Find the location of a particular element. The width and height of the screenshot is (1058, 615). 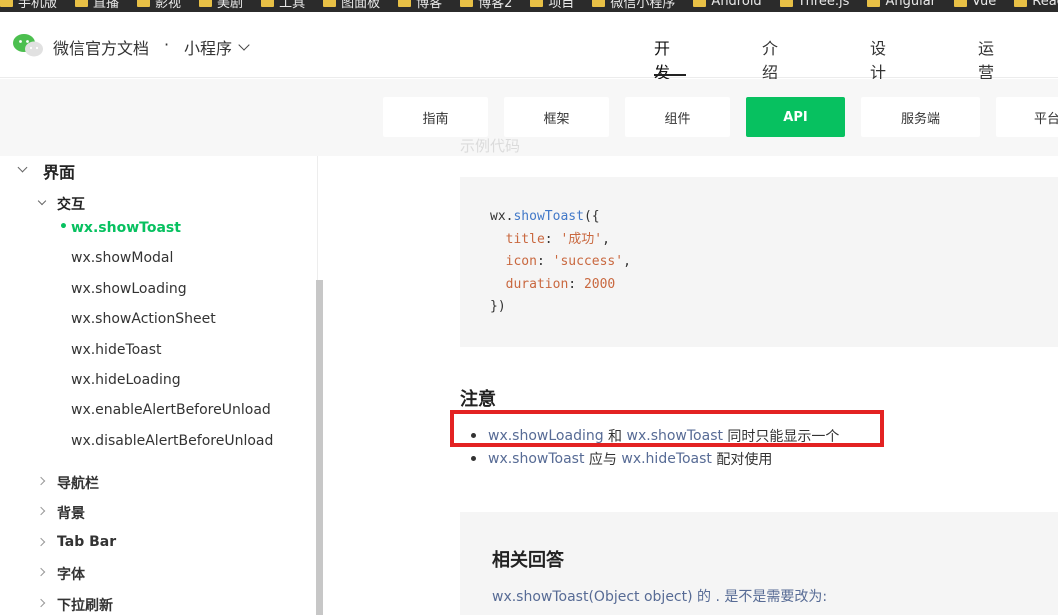

bookmark-item: 微信小程序 is located at coordinates (634, 5).